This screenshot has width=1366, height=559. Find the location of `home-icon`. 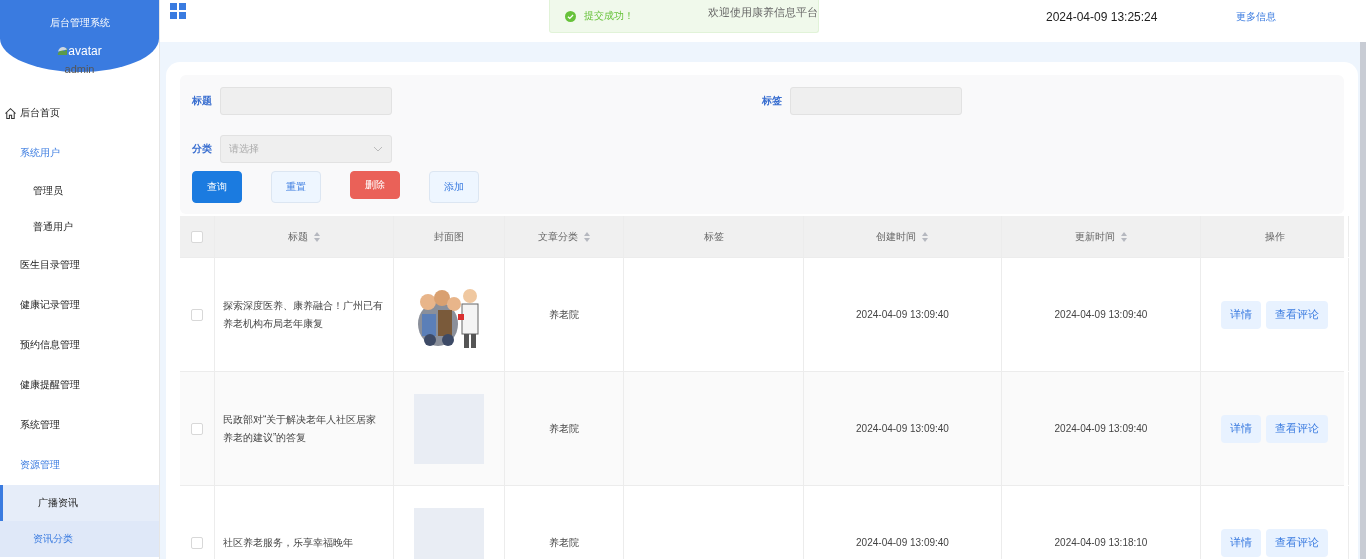

home-icon is located at coordinates (10, 113).